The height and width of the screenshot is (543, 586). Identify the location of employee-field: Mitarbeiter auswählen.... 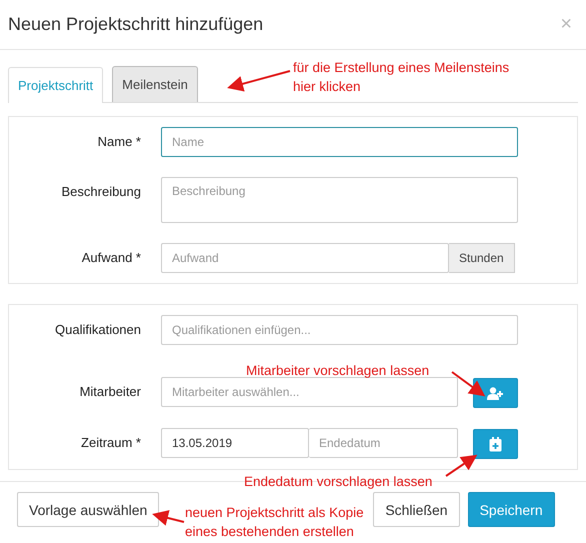
(309, 392).